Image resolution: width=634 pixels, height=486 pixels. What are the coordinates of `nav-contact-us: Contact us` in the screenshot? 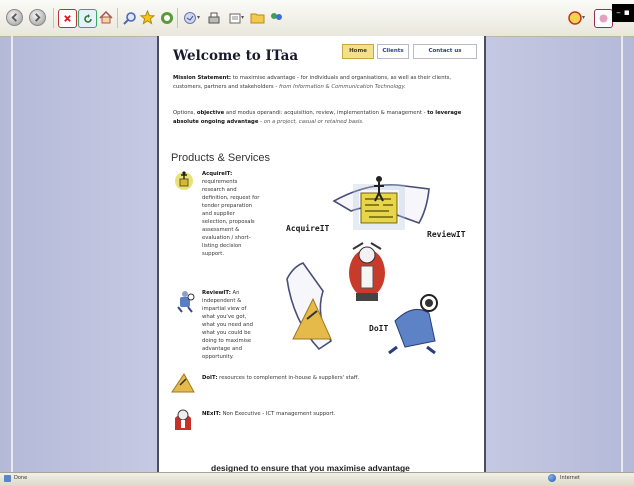 It's located at (445, 51).